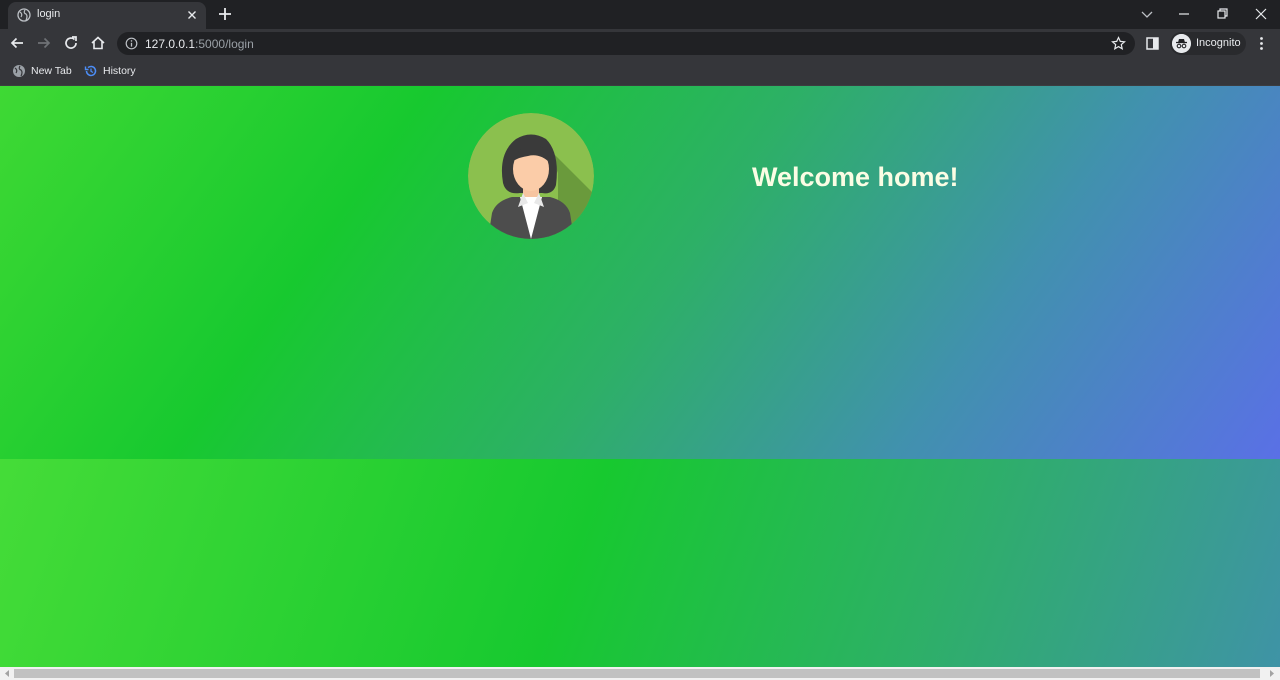 The image size is (1280, 680). Describe the element at coordinates (17, 43) in the screenshot. I see `back-arrow-icon` at that location.